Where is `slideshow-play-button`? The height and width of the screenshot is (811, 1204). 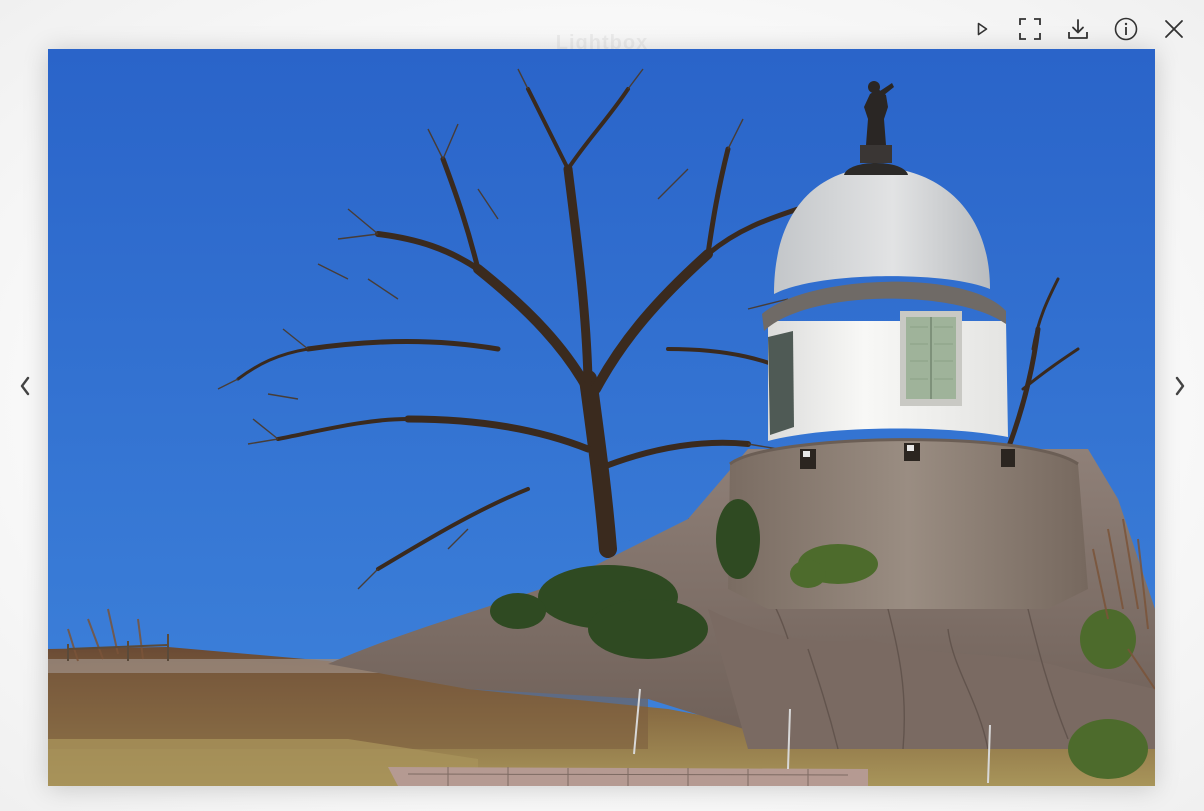
slideshow-play-button is located at coordinates (982, 29).